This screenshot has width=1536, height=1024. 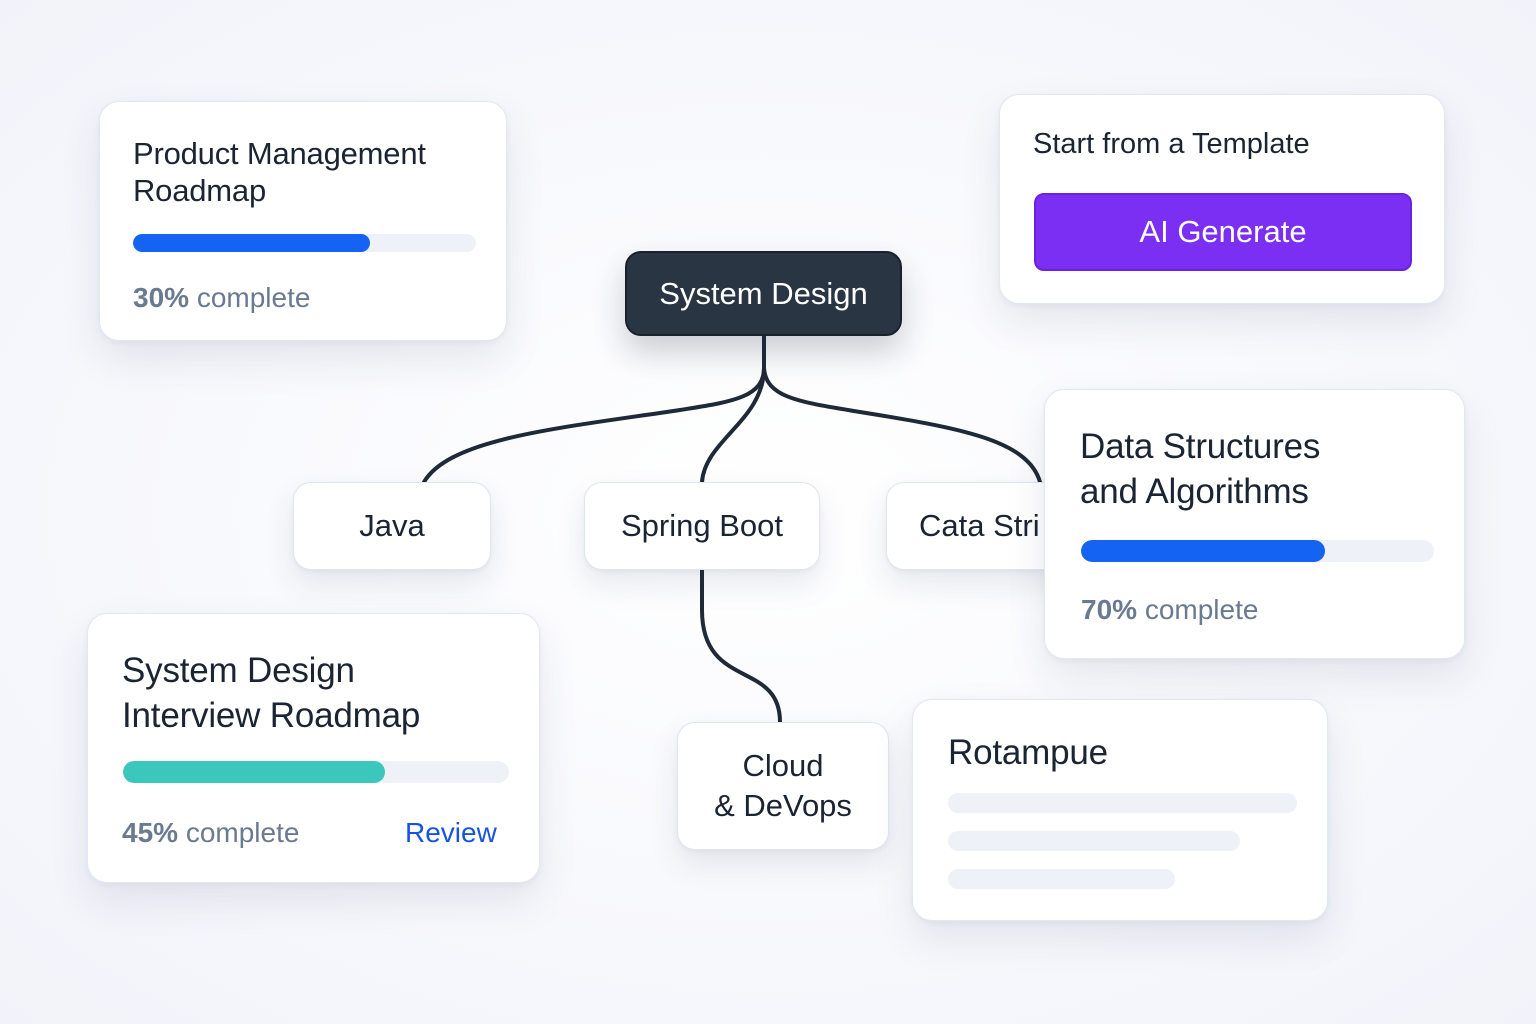 I want to click on mindmap-node-system-design: System Design, so click(x=763, y=293).